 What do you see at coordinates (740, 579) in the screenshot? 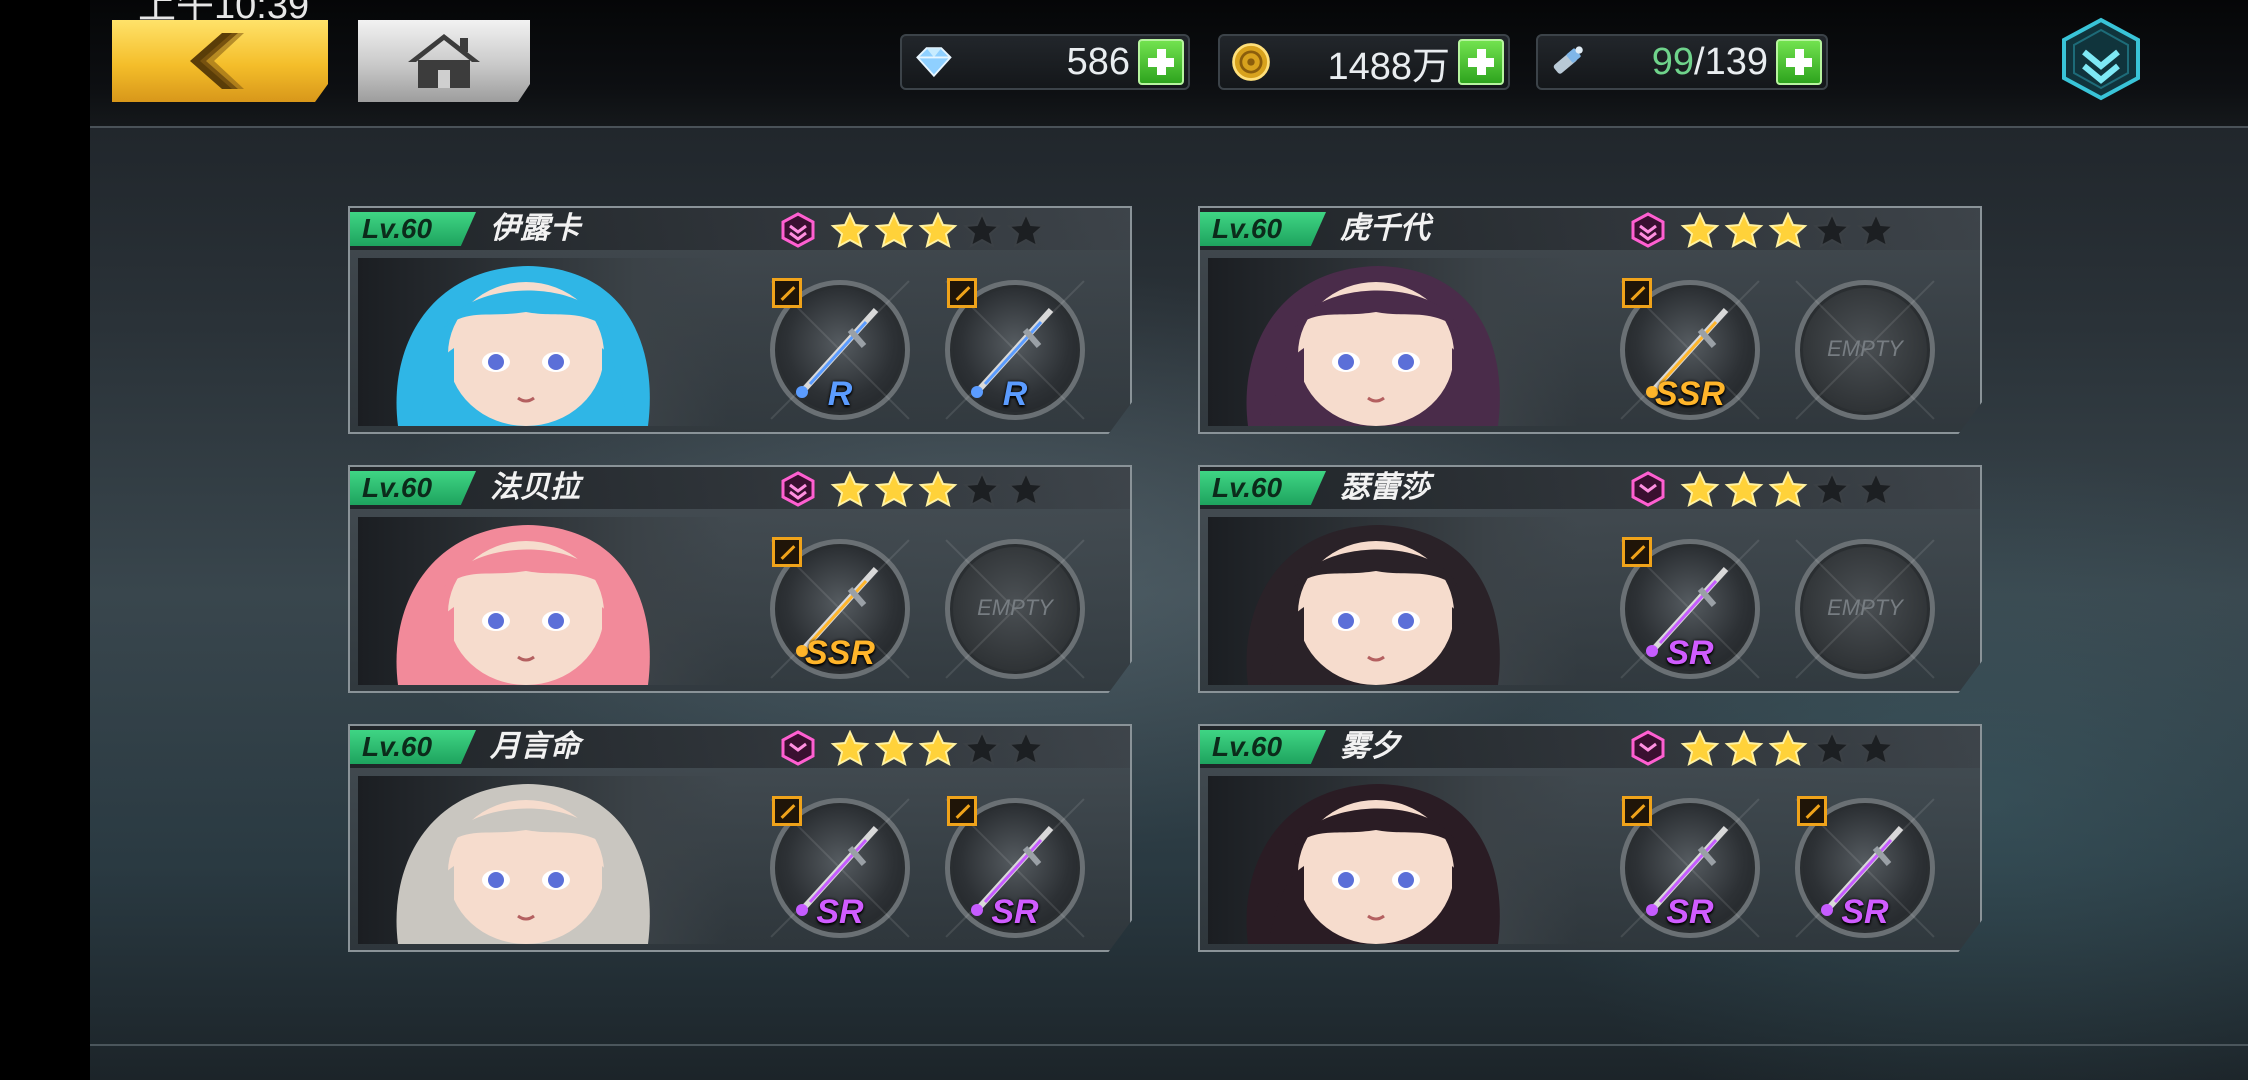
I see `character-card: Lv.60 法贝拉 SSR EMPTY` at bounding box center [740, 579].